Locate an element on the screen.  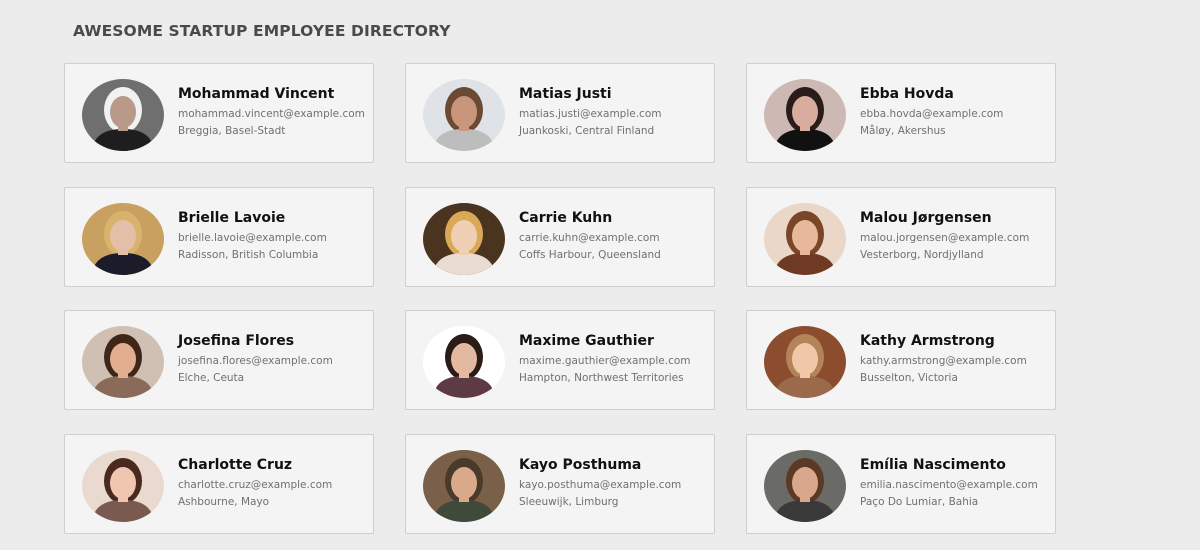
employee-email: mohammad.vincent@example.com is located at coordinates (271, 114).